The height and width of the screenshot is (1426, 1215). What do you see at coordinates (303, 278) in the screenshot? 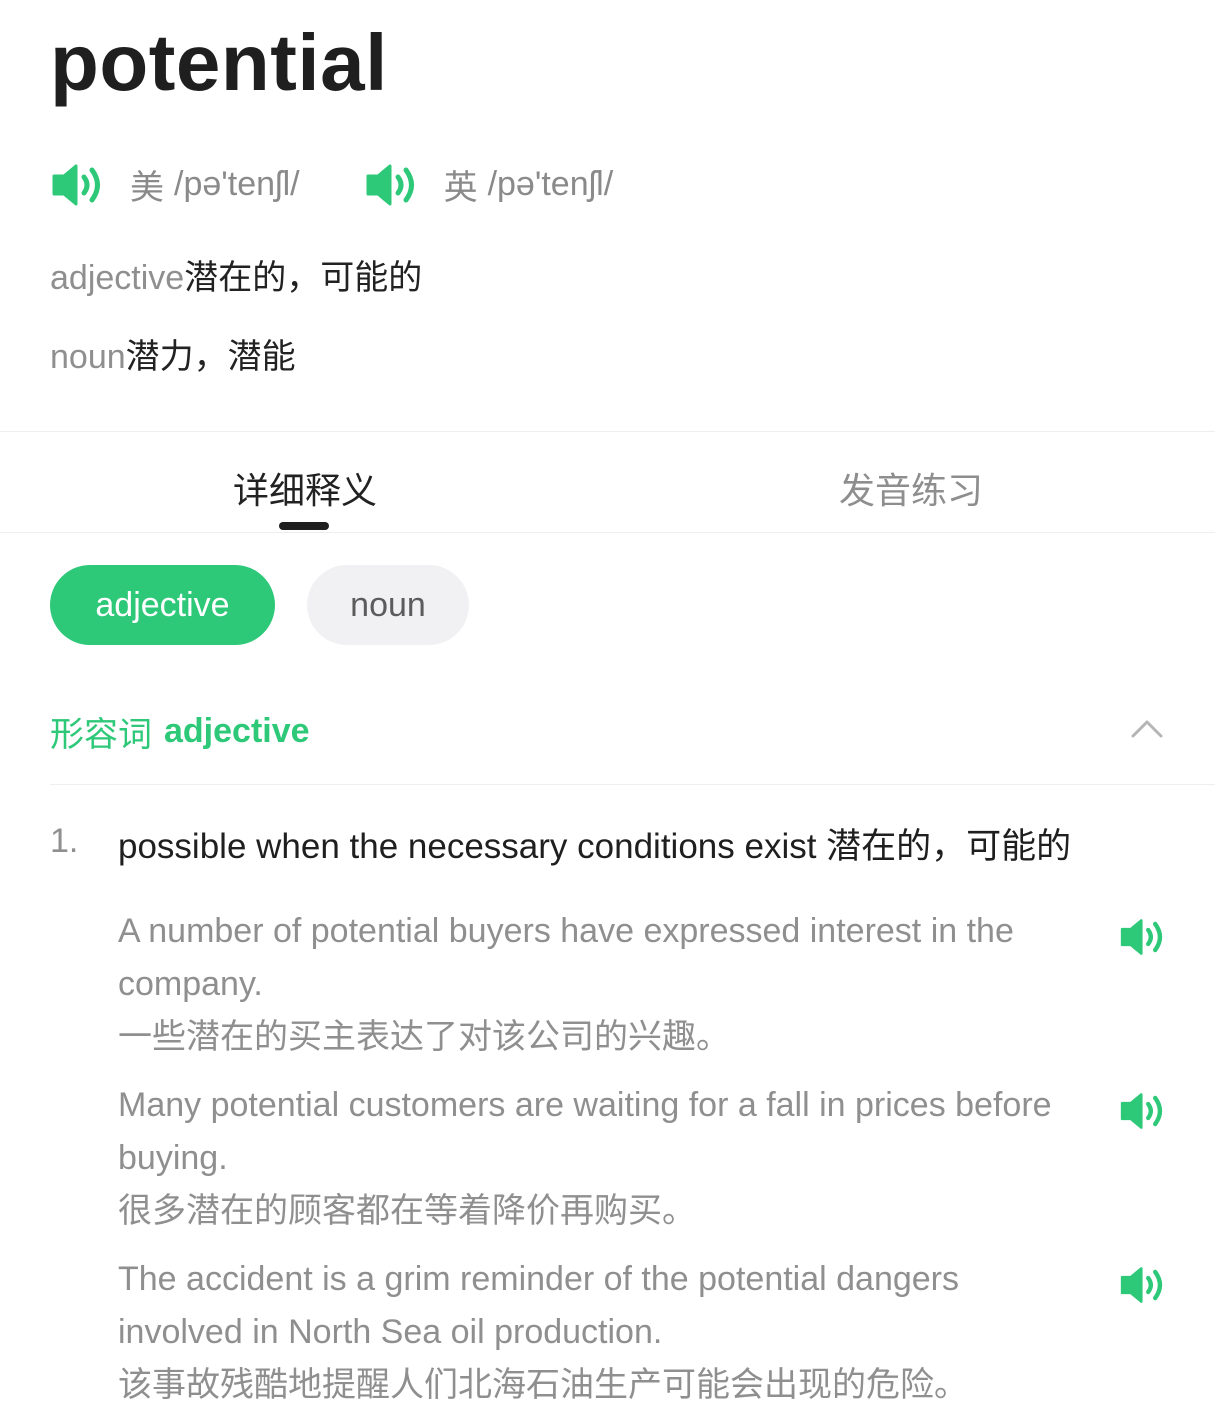
I see `brief-meaning: 潜在的，可能的` at bounding box center [303, 278].